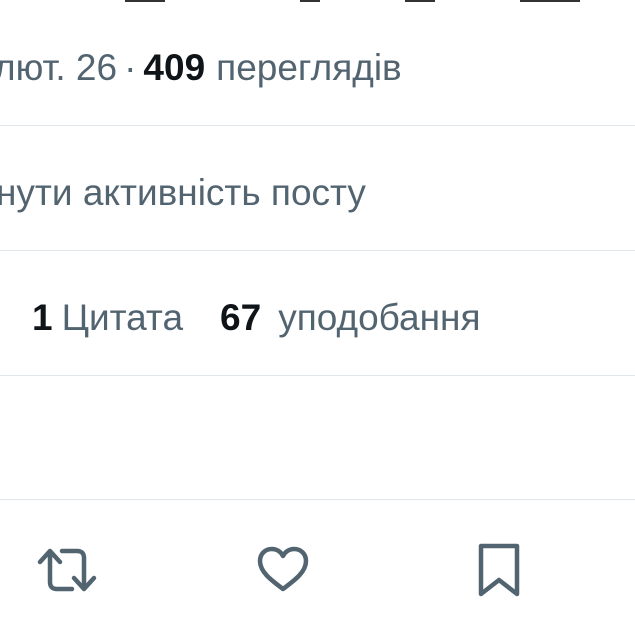 Image resolution: width=635 pixels, height=636 pixels. I want to click on likes-count: 67, so click(240, 318).